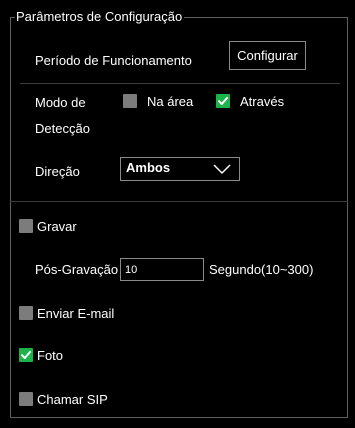 Image resolution: width=355 pixels, height=428 pixels. Describe the element at coordinates (26, 313) in the screenshot. I see `email-checkbox` at that location.